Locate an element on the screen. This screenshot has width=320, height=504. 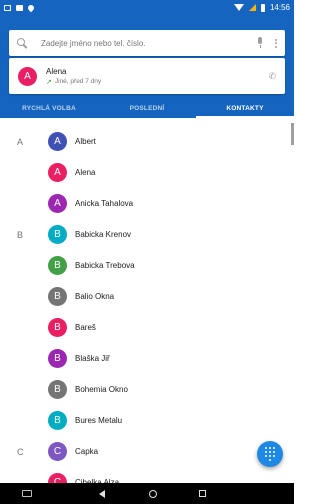
recent-call-name: Alena is located at coordinates (56, 71).